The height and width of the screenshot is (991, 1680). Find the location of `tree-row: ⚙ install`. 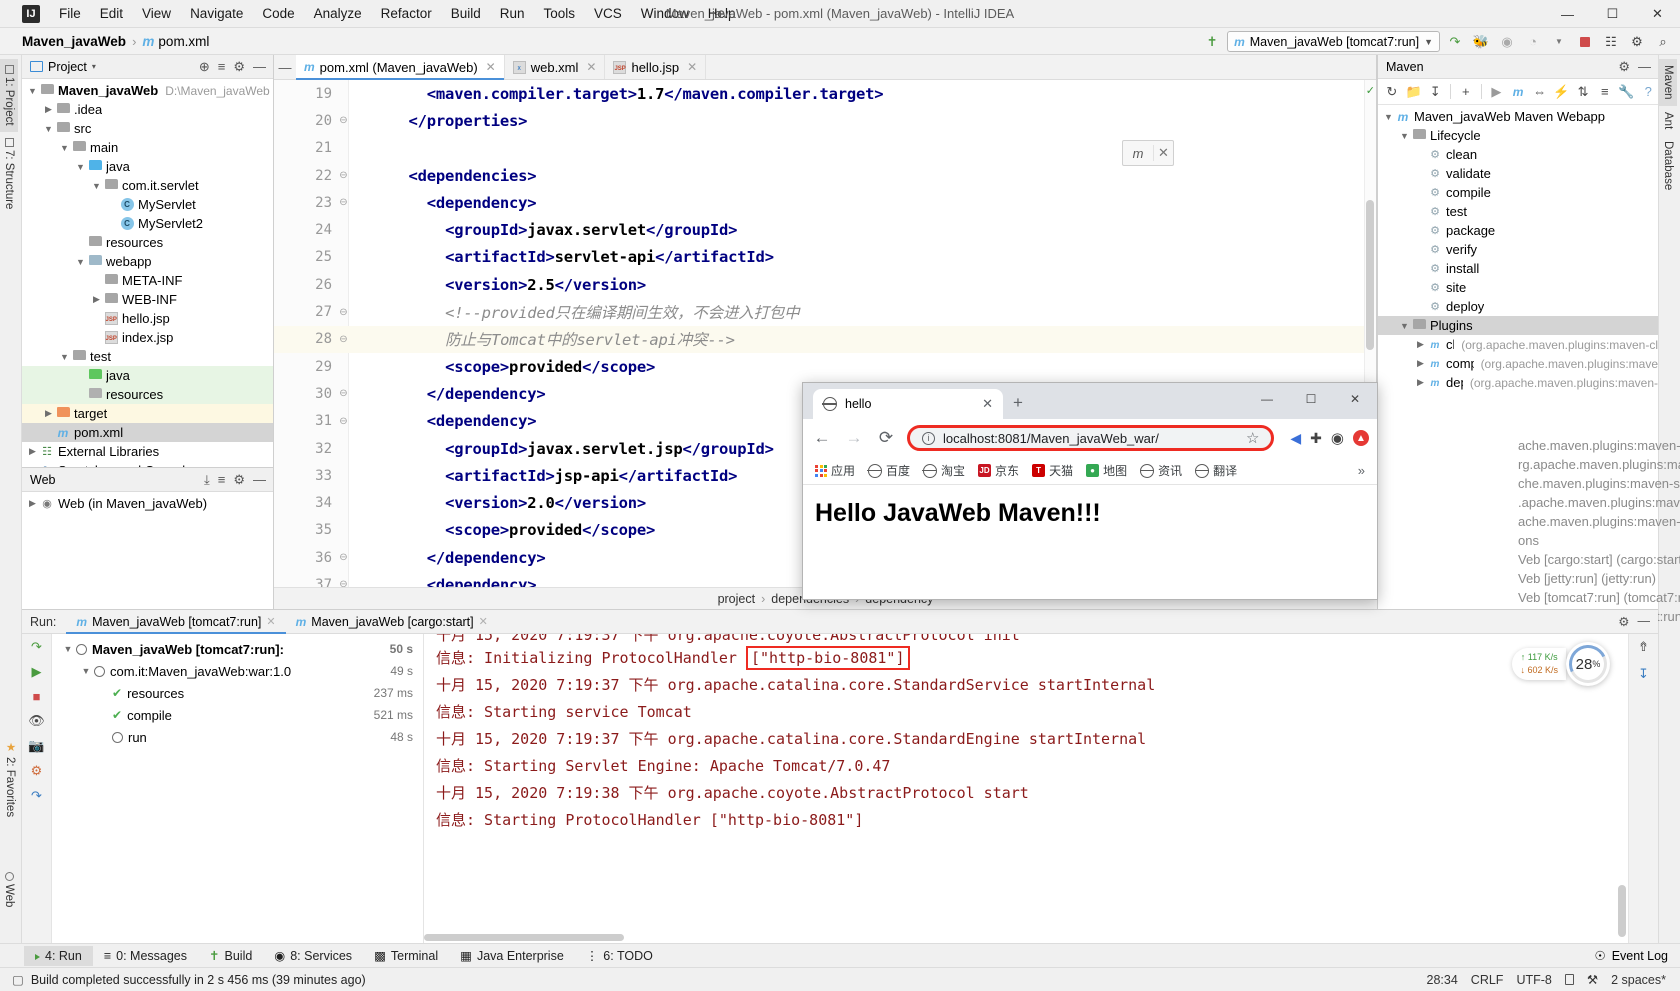

tree-row: ⚙ install is located at coordinates (1518, 268).